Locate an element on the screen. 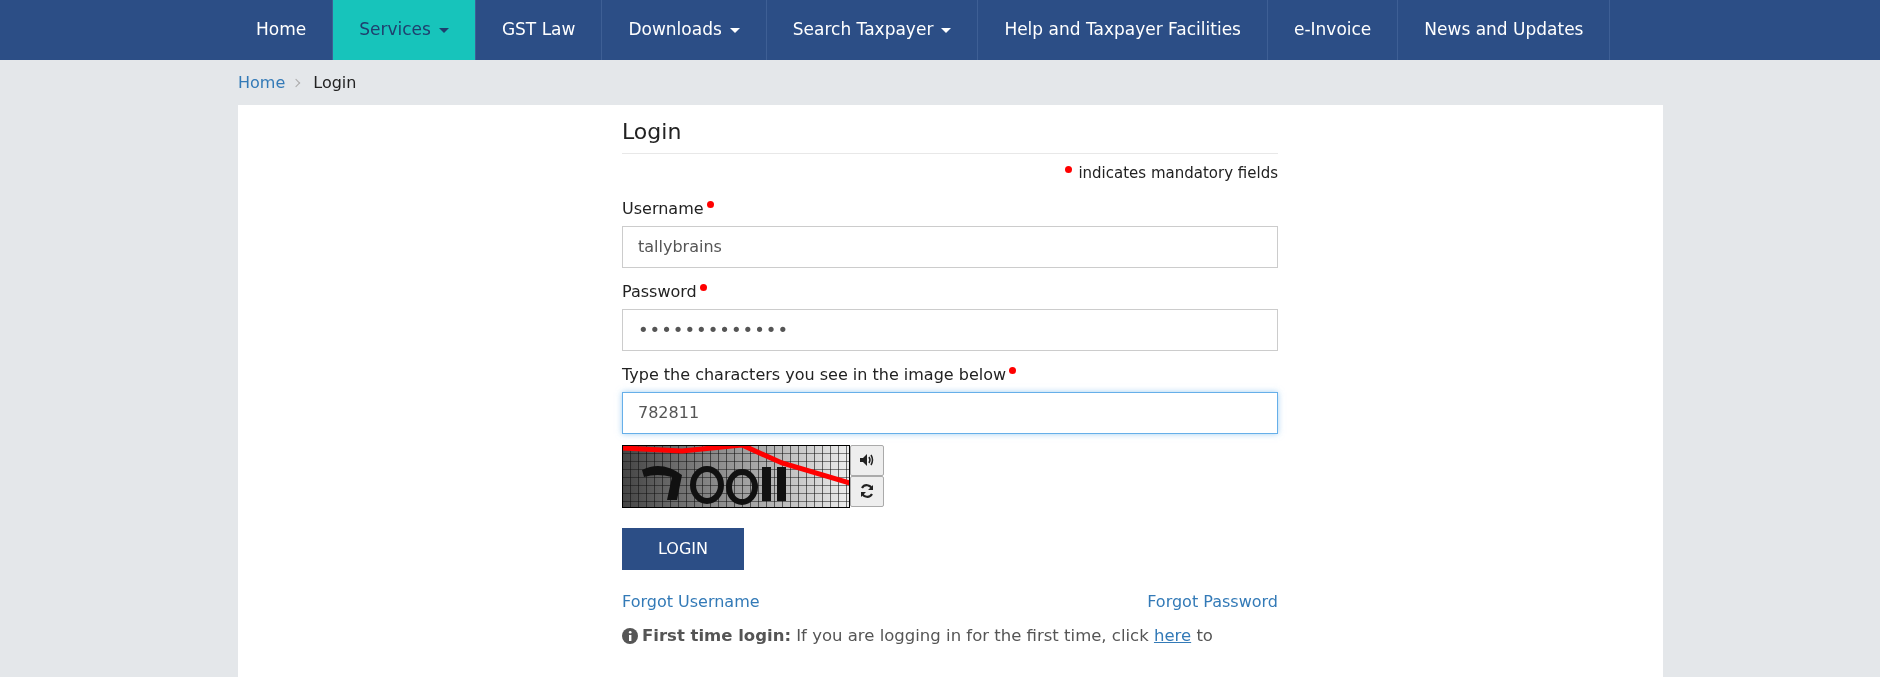  audio-button is located at coordinates (867, 460).